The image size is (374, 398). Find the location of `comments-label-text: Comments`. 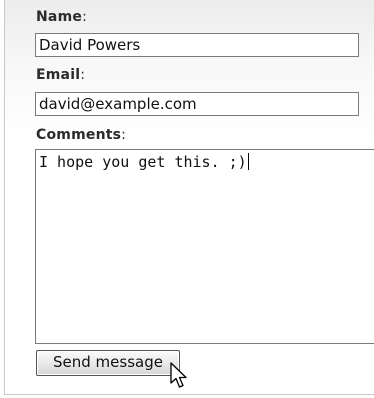

comments-label-text: Comments is located at coordinates (79, 135).